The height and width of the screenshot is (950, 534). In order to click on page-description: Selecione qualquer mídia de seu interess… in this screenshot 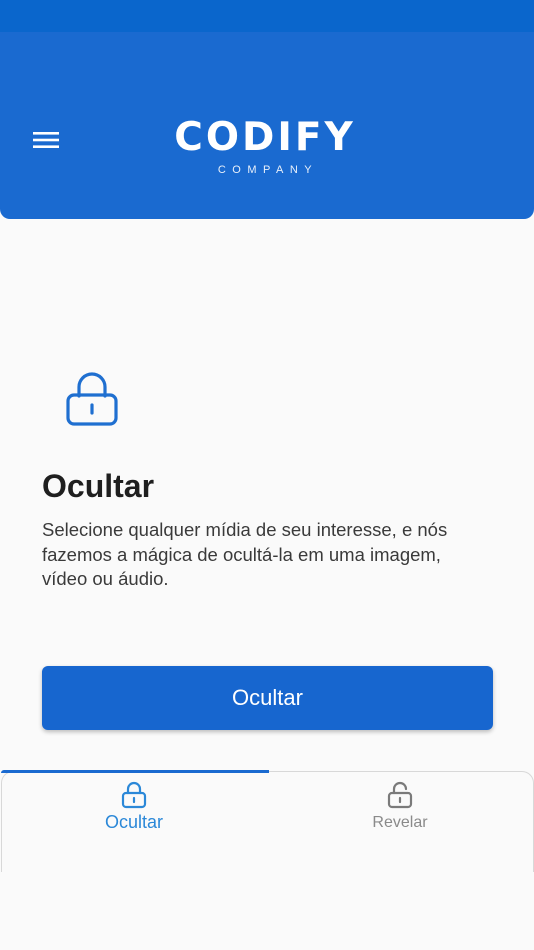, I will do `click(245, 554)`.